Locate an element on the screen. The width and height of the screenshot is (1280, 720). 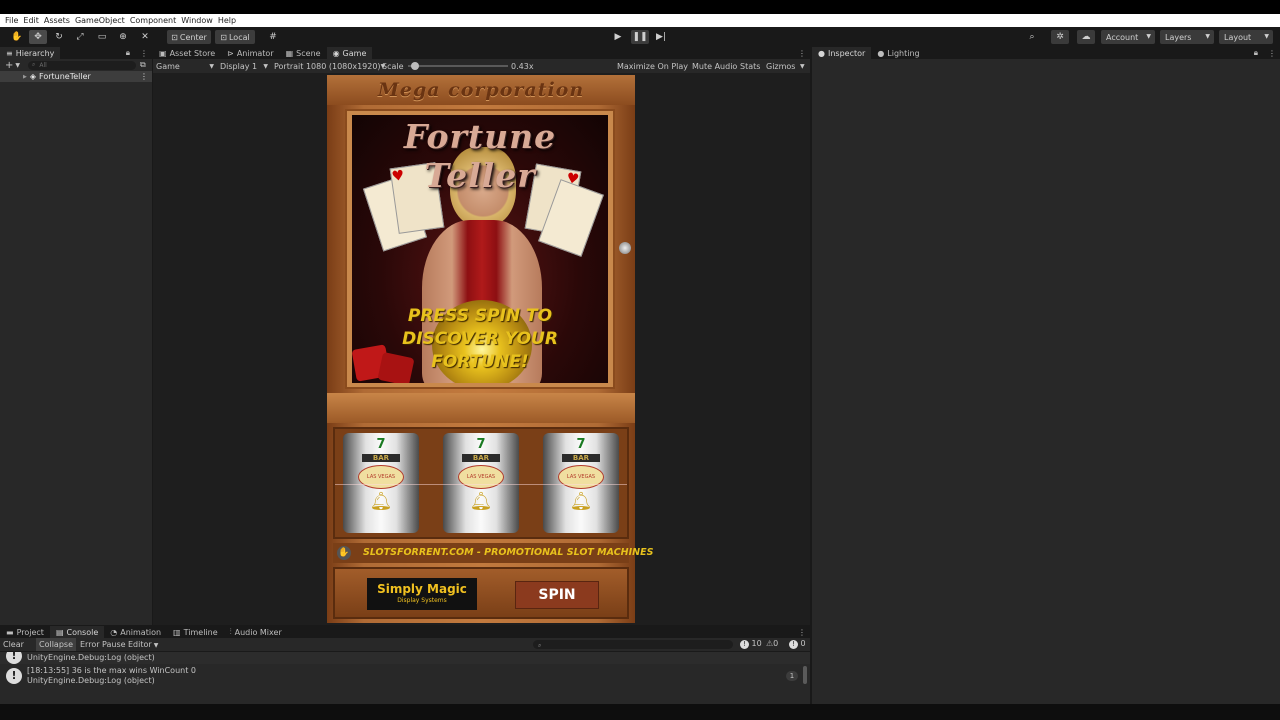
step-icon: ▶| is located at coordinates (661, 37).